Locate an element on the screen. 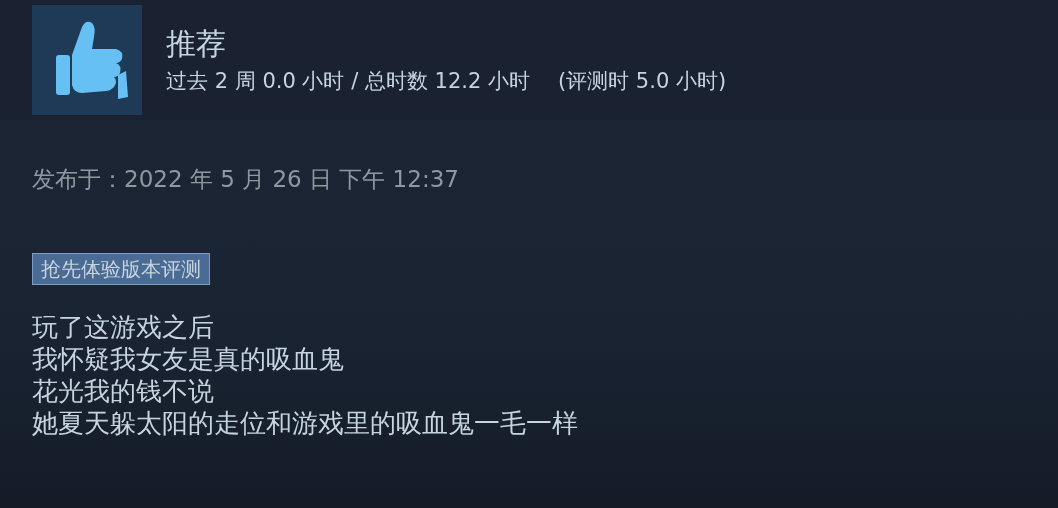 This screenshot has width=1058, height=508. post-date: 发布于：2022 年 5 月 26 日 下午 12:37 is located at coordinates (246, 179).